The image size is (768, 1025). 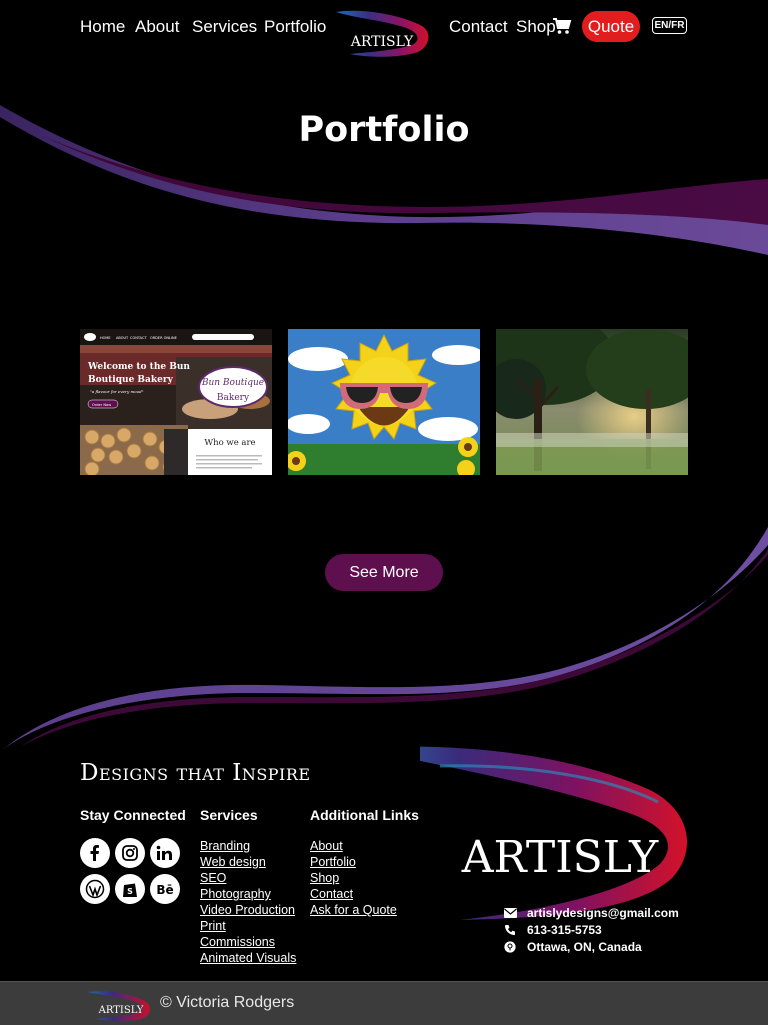 What do you see at coordinates (229, 815) in the screenshot?
I see `services-heading: Services` at bounding box center [229, 815].